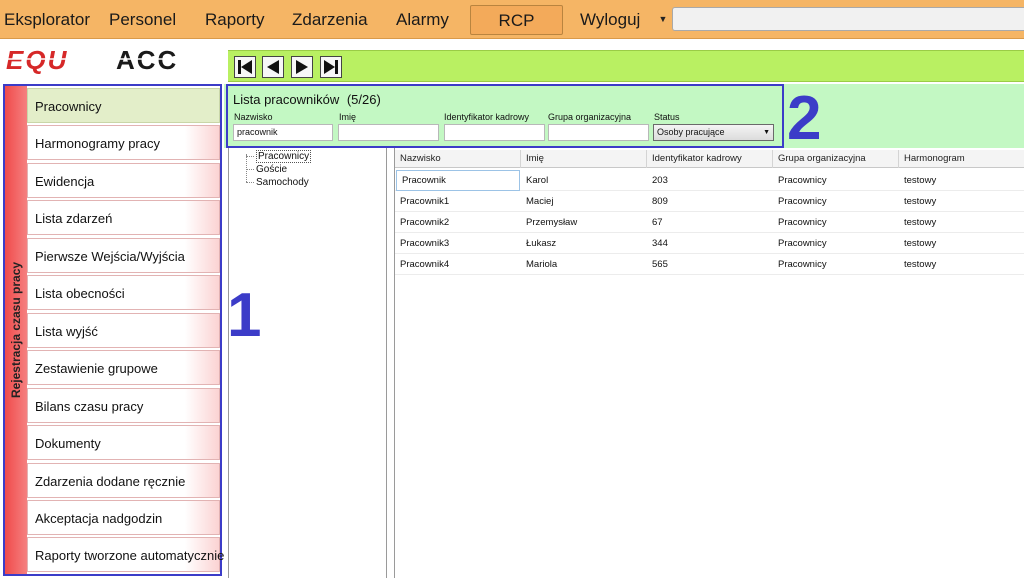 This screenshot has height=578, width=1024. What do you see at coordinates (626, 66) in the screenshot?
I see `navigation-toolbar` at bounding box center [626, 66].